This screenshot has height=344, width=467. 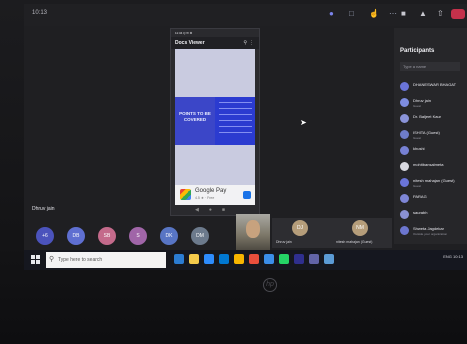 I want to click on participant-name: Dr. Baljeet Kaur, so click(x=427, y=116).